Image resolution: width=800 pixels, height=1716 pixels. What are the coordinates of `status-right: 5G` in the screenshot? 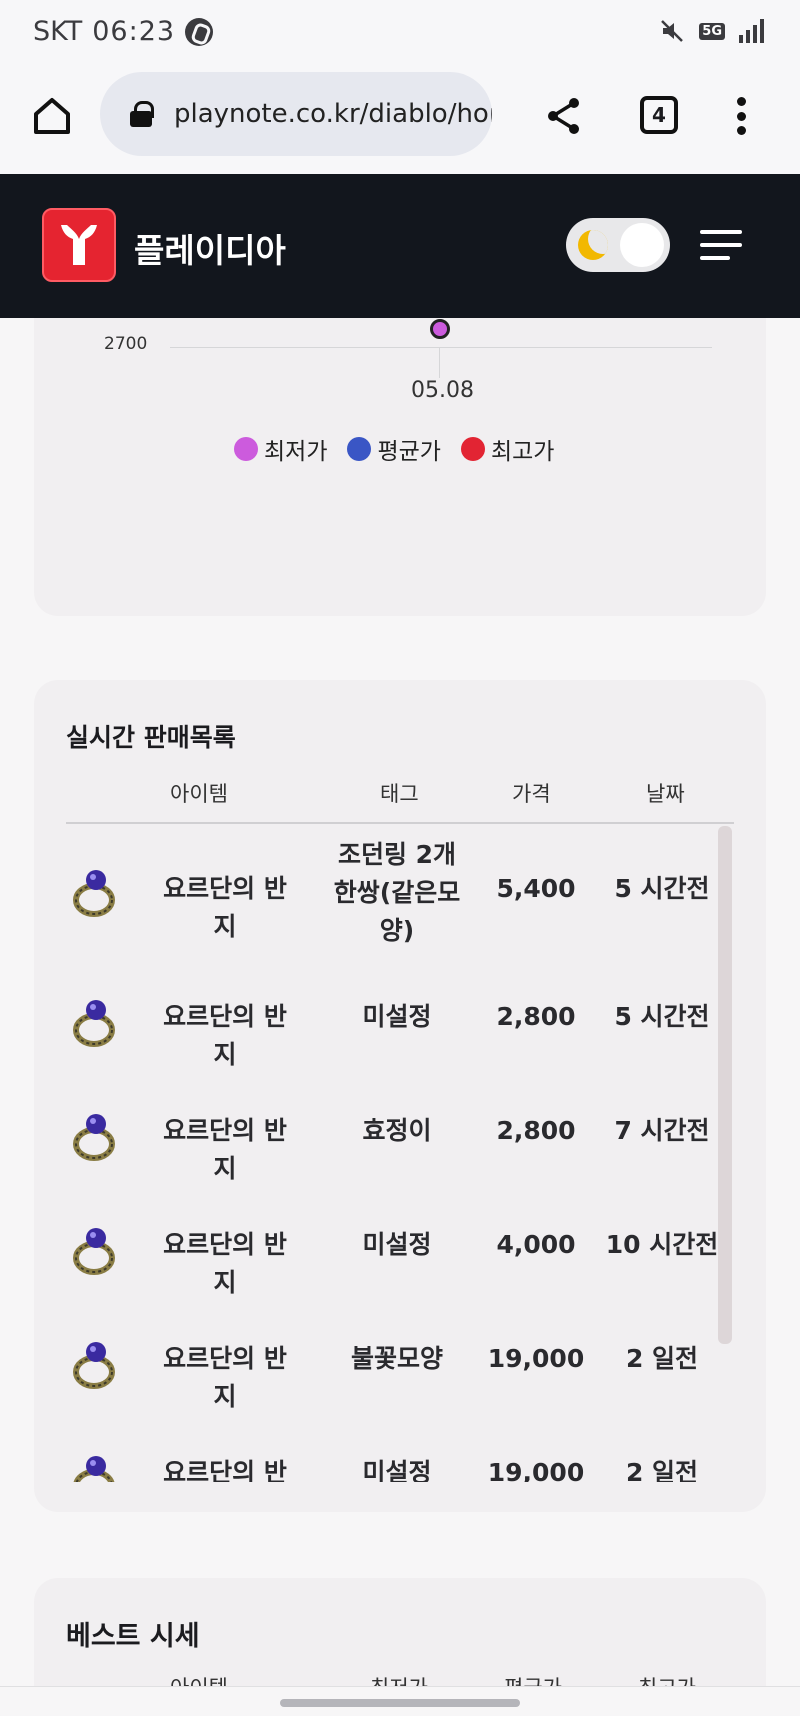 It's located at (711, 31).